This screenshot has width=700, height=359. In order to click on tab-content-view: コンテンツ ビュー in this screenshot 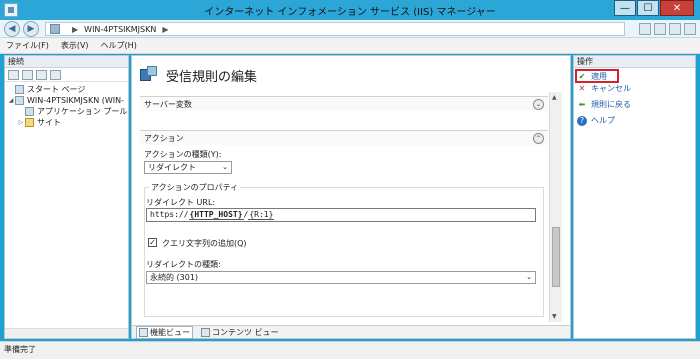, I will do `click(240, 332)`.